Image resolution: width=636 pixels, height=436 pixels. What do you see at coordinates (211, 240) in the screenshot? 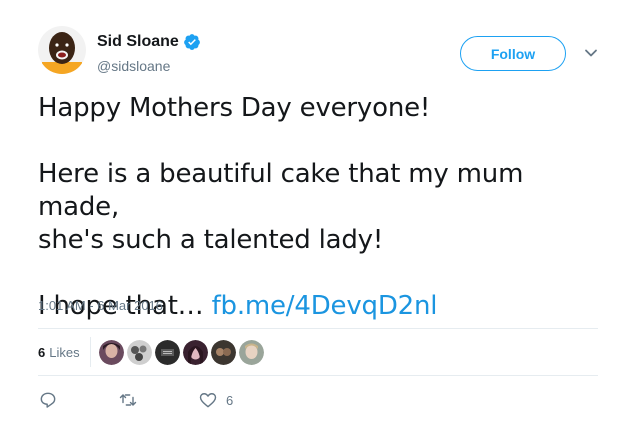
I see `tweet-line-3: she's such a talented lady!` at bounding box center [211, 240].